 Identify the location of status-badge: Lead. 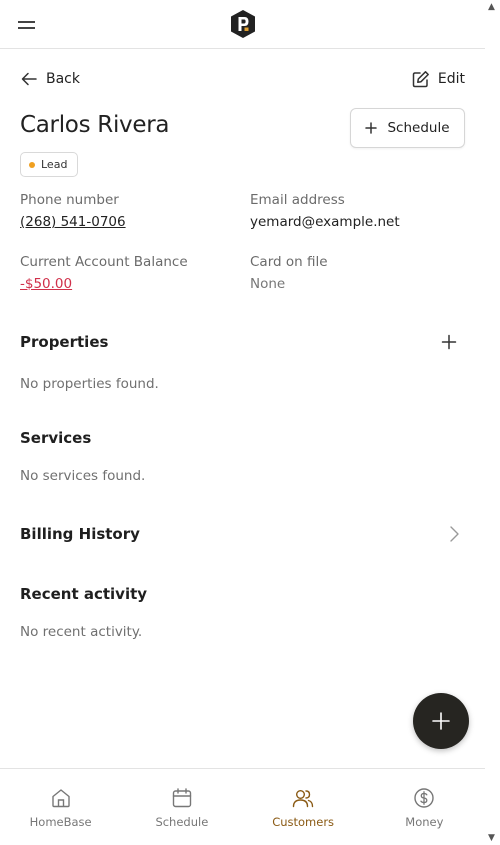
(49, 164).